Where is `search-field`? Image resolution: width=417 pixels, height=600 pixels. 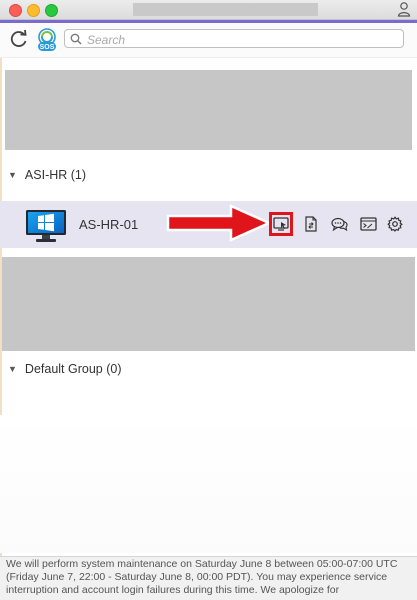 search-field is located at coordinates (234, 38).